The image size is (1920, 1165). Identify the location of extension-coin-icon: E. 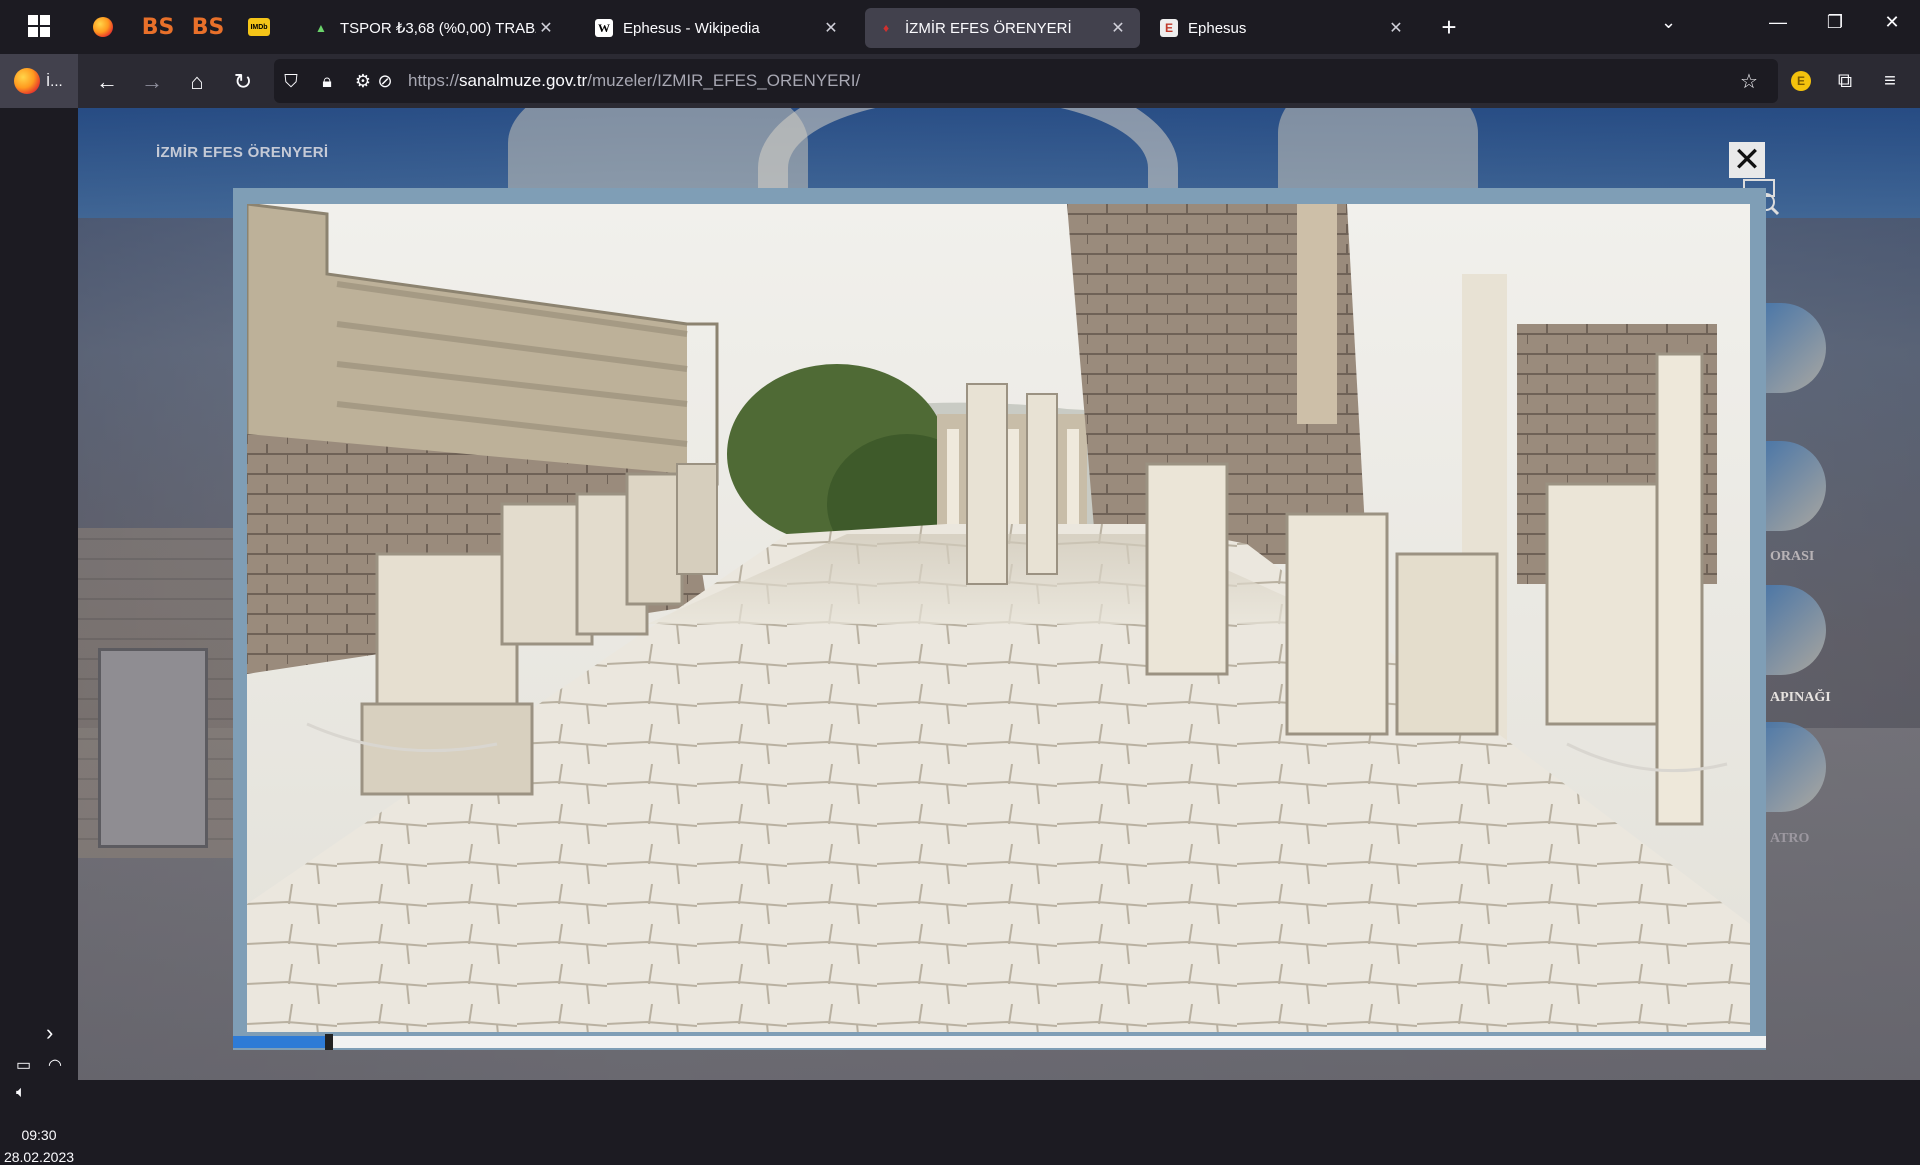
(1801, 81).